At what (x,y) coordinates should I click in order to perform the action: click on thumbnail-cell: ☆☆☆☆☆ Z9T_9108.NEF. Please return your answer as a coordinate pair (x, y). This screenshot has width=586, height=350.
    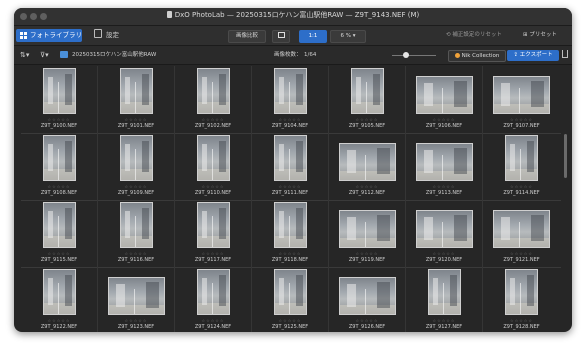
    Looking at the image, I should click on (59, 166).